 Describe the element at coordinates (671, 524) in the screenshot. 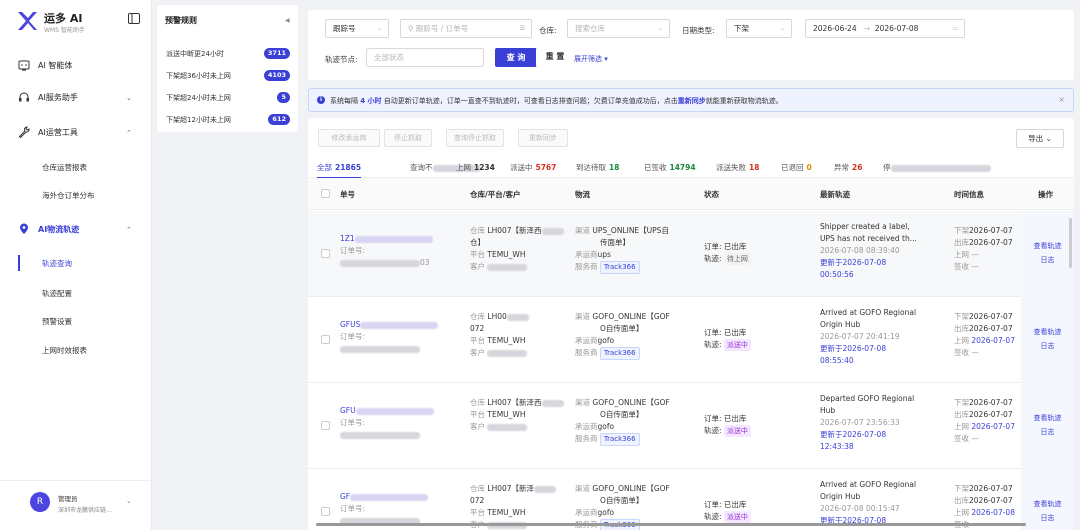

I see `horizontal-scrollbar` at that location.